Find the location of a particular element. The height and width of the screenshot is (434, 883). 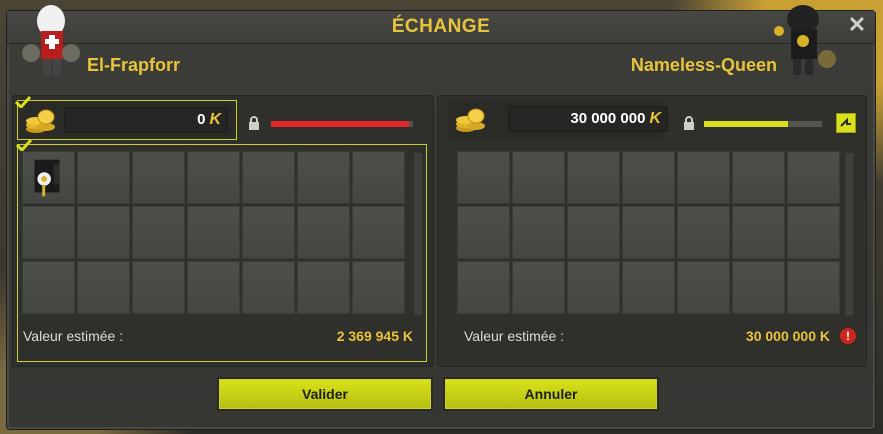

left-player-avatar is located at coordinates (51, 40).